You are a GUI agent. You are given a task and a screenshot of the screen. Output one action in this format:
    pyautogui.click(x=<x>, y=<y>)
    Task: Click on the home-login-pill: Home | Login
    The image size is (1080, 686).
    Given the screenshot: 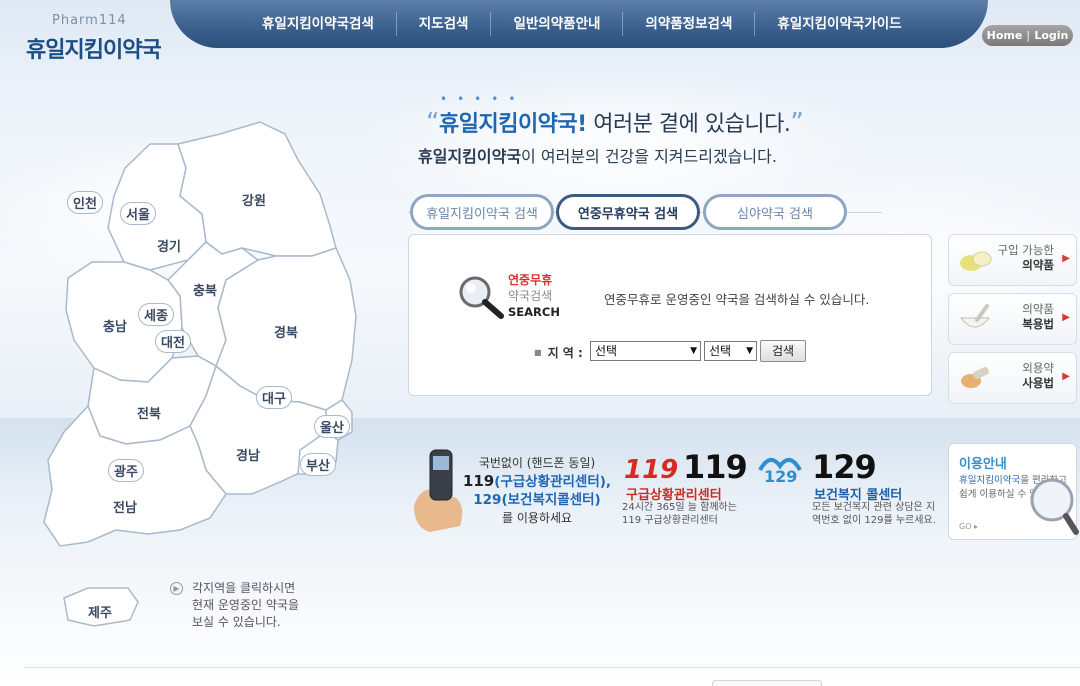 What is the action you would take?
    pyautogui.click(x=1027, y=35)
    